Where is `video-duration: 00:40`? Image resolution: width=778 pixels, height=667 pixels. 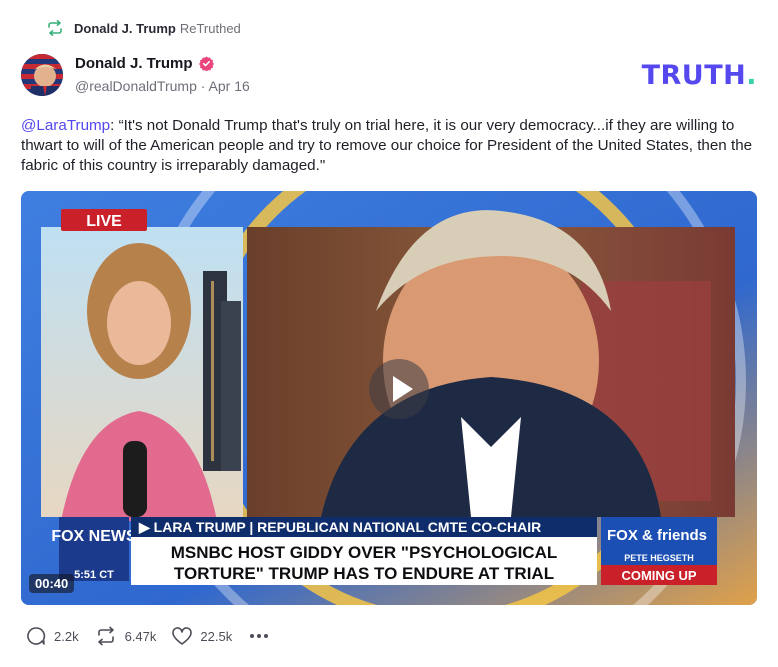 video-duration: 00:40 is located at coordinates (52, 583).